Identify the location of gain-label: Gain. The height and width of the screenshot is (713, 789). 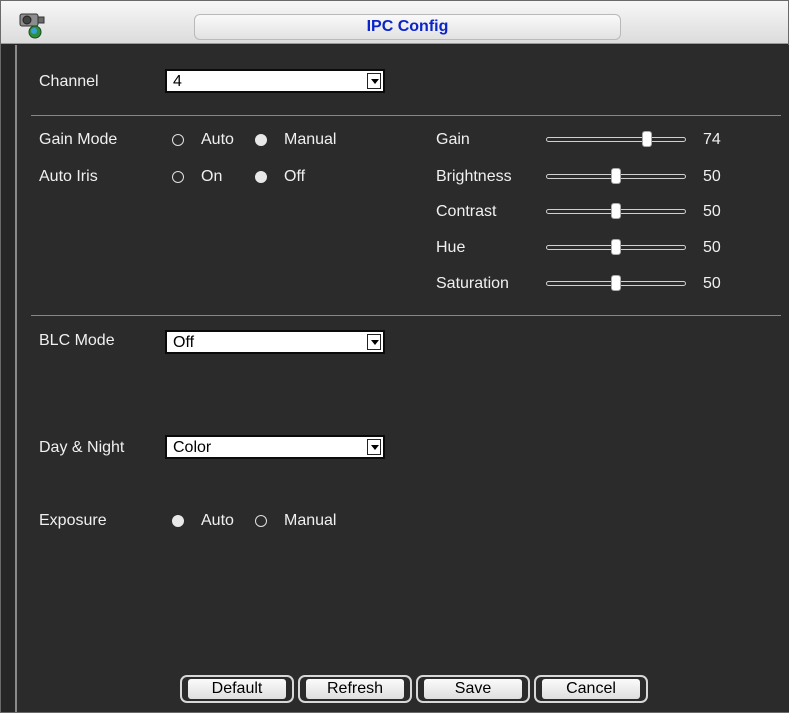
(453, 139).